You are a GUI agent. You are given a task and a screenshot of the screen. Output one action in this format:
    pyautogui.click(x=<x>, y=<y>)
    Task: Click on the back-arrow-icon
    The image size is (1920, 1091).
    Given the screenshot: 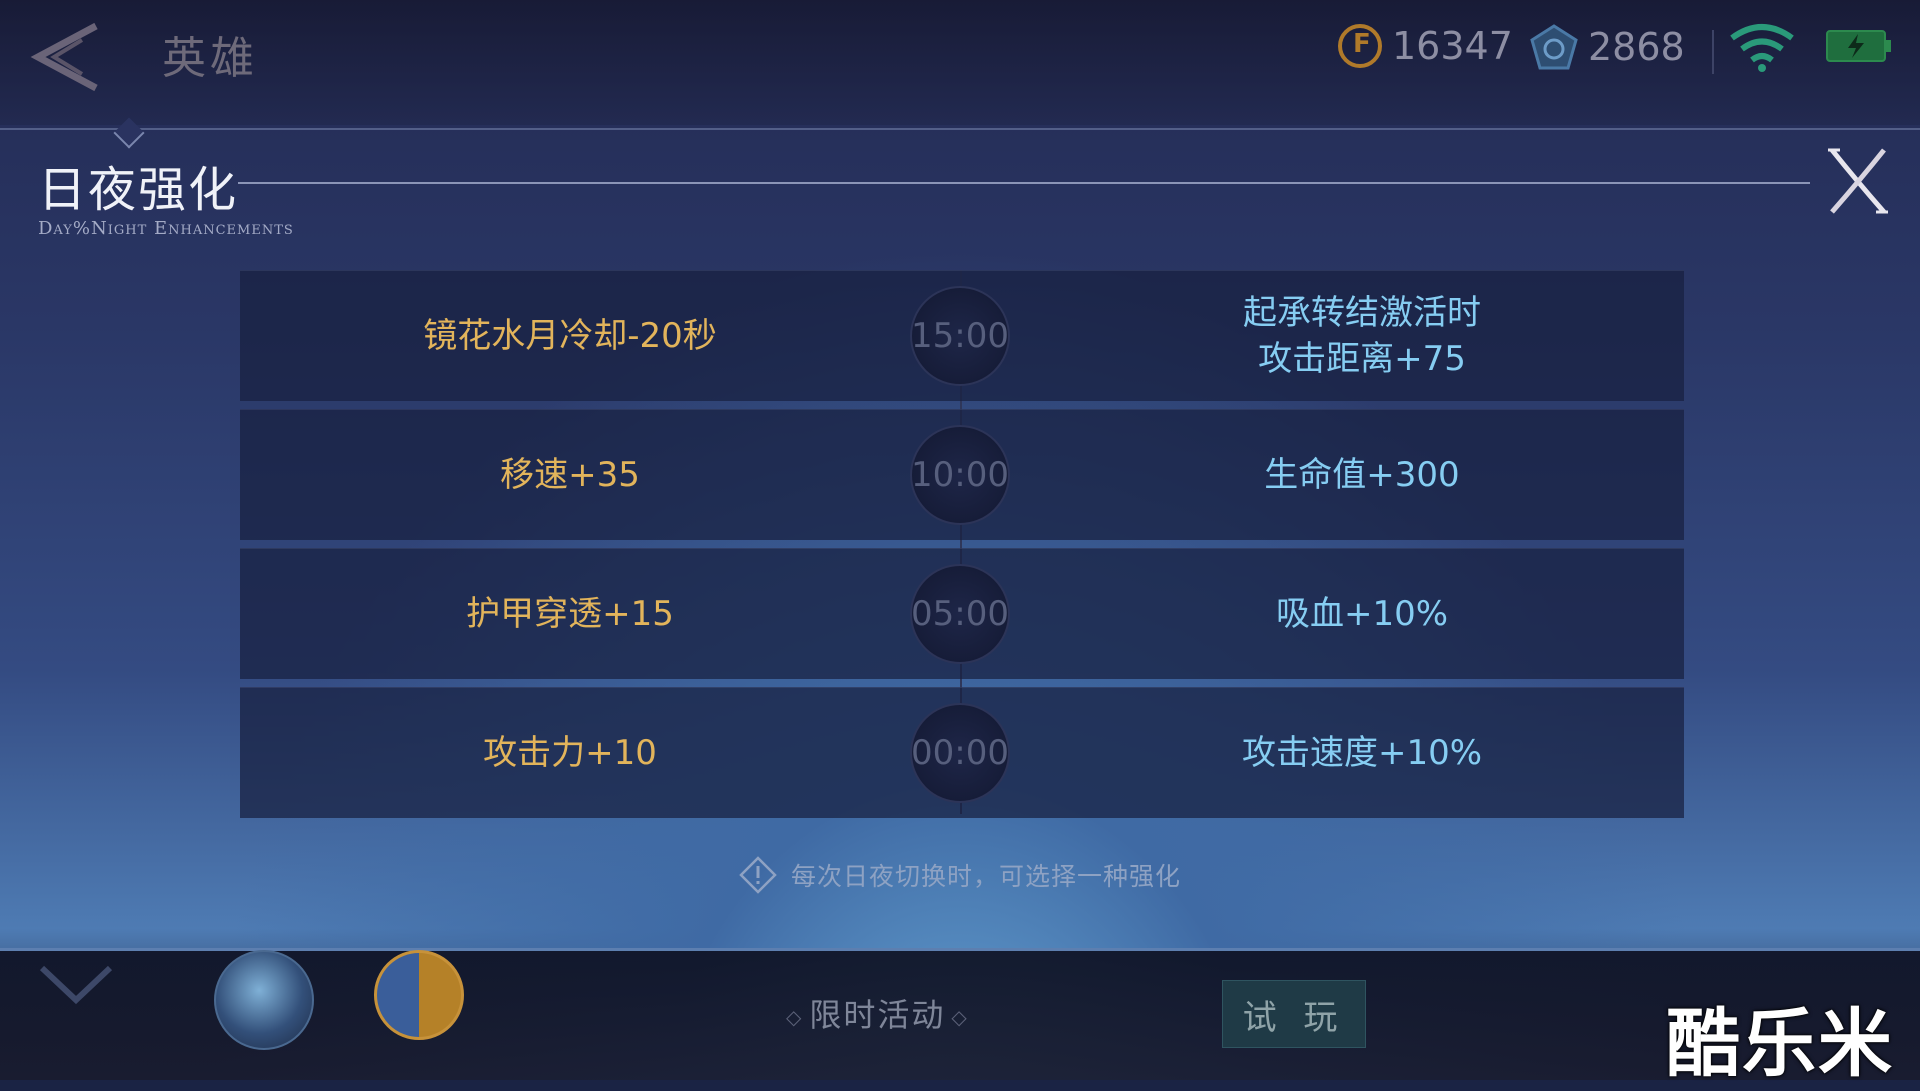 What is the action you would take?
    pyautogui.click(x=66, y=57)
    